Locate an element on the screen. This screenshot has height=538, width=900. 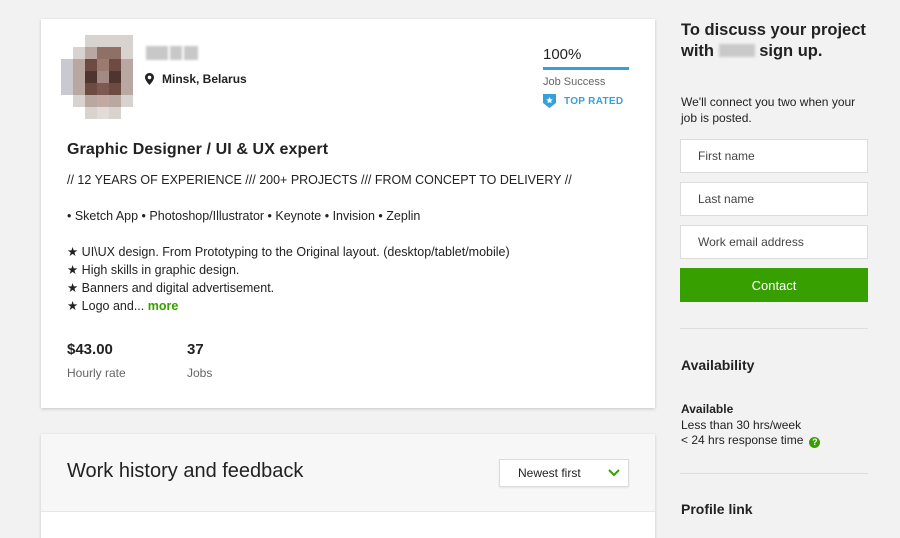
job-success: 100% Job Success is located at coordinates (586, 67).